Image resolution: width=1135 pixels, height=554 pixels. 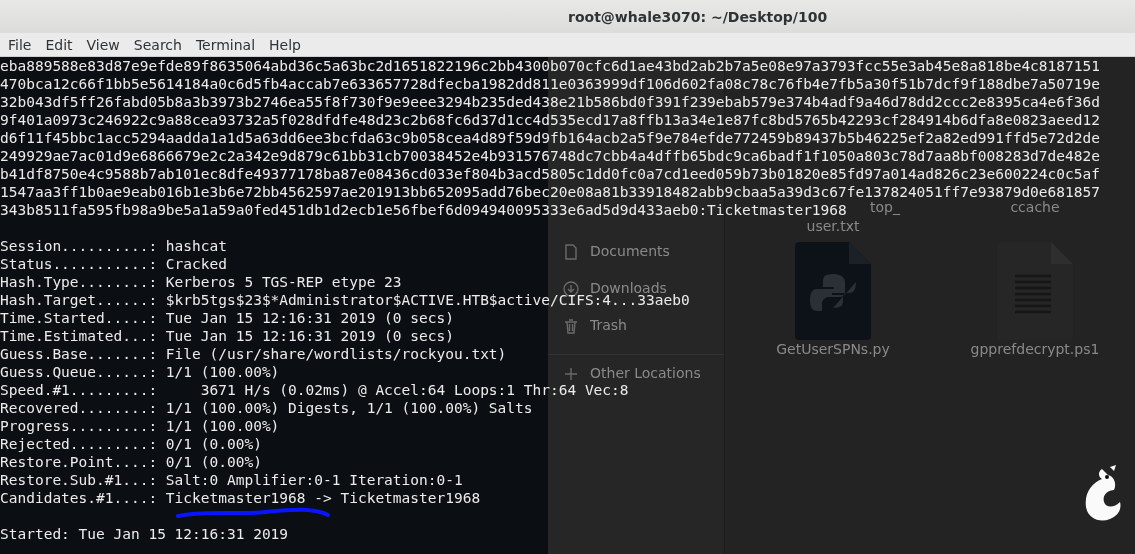 I want to click on terminal-line: Restore.Sub.#1...: Salt:0 Amplifier:0-1 Iteration:0-1, so click(x=231, y=480).